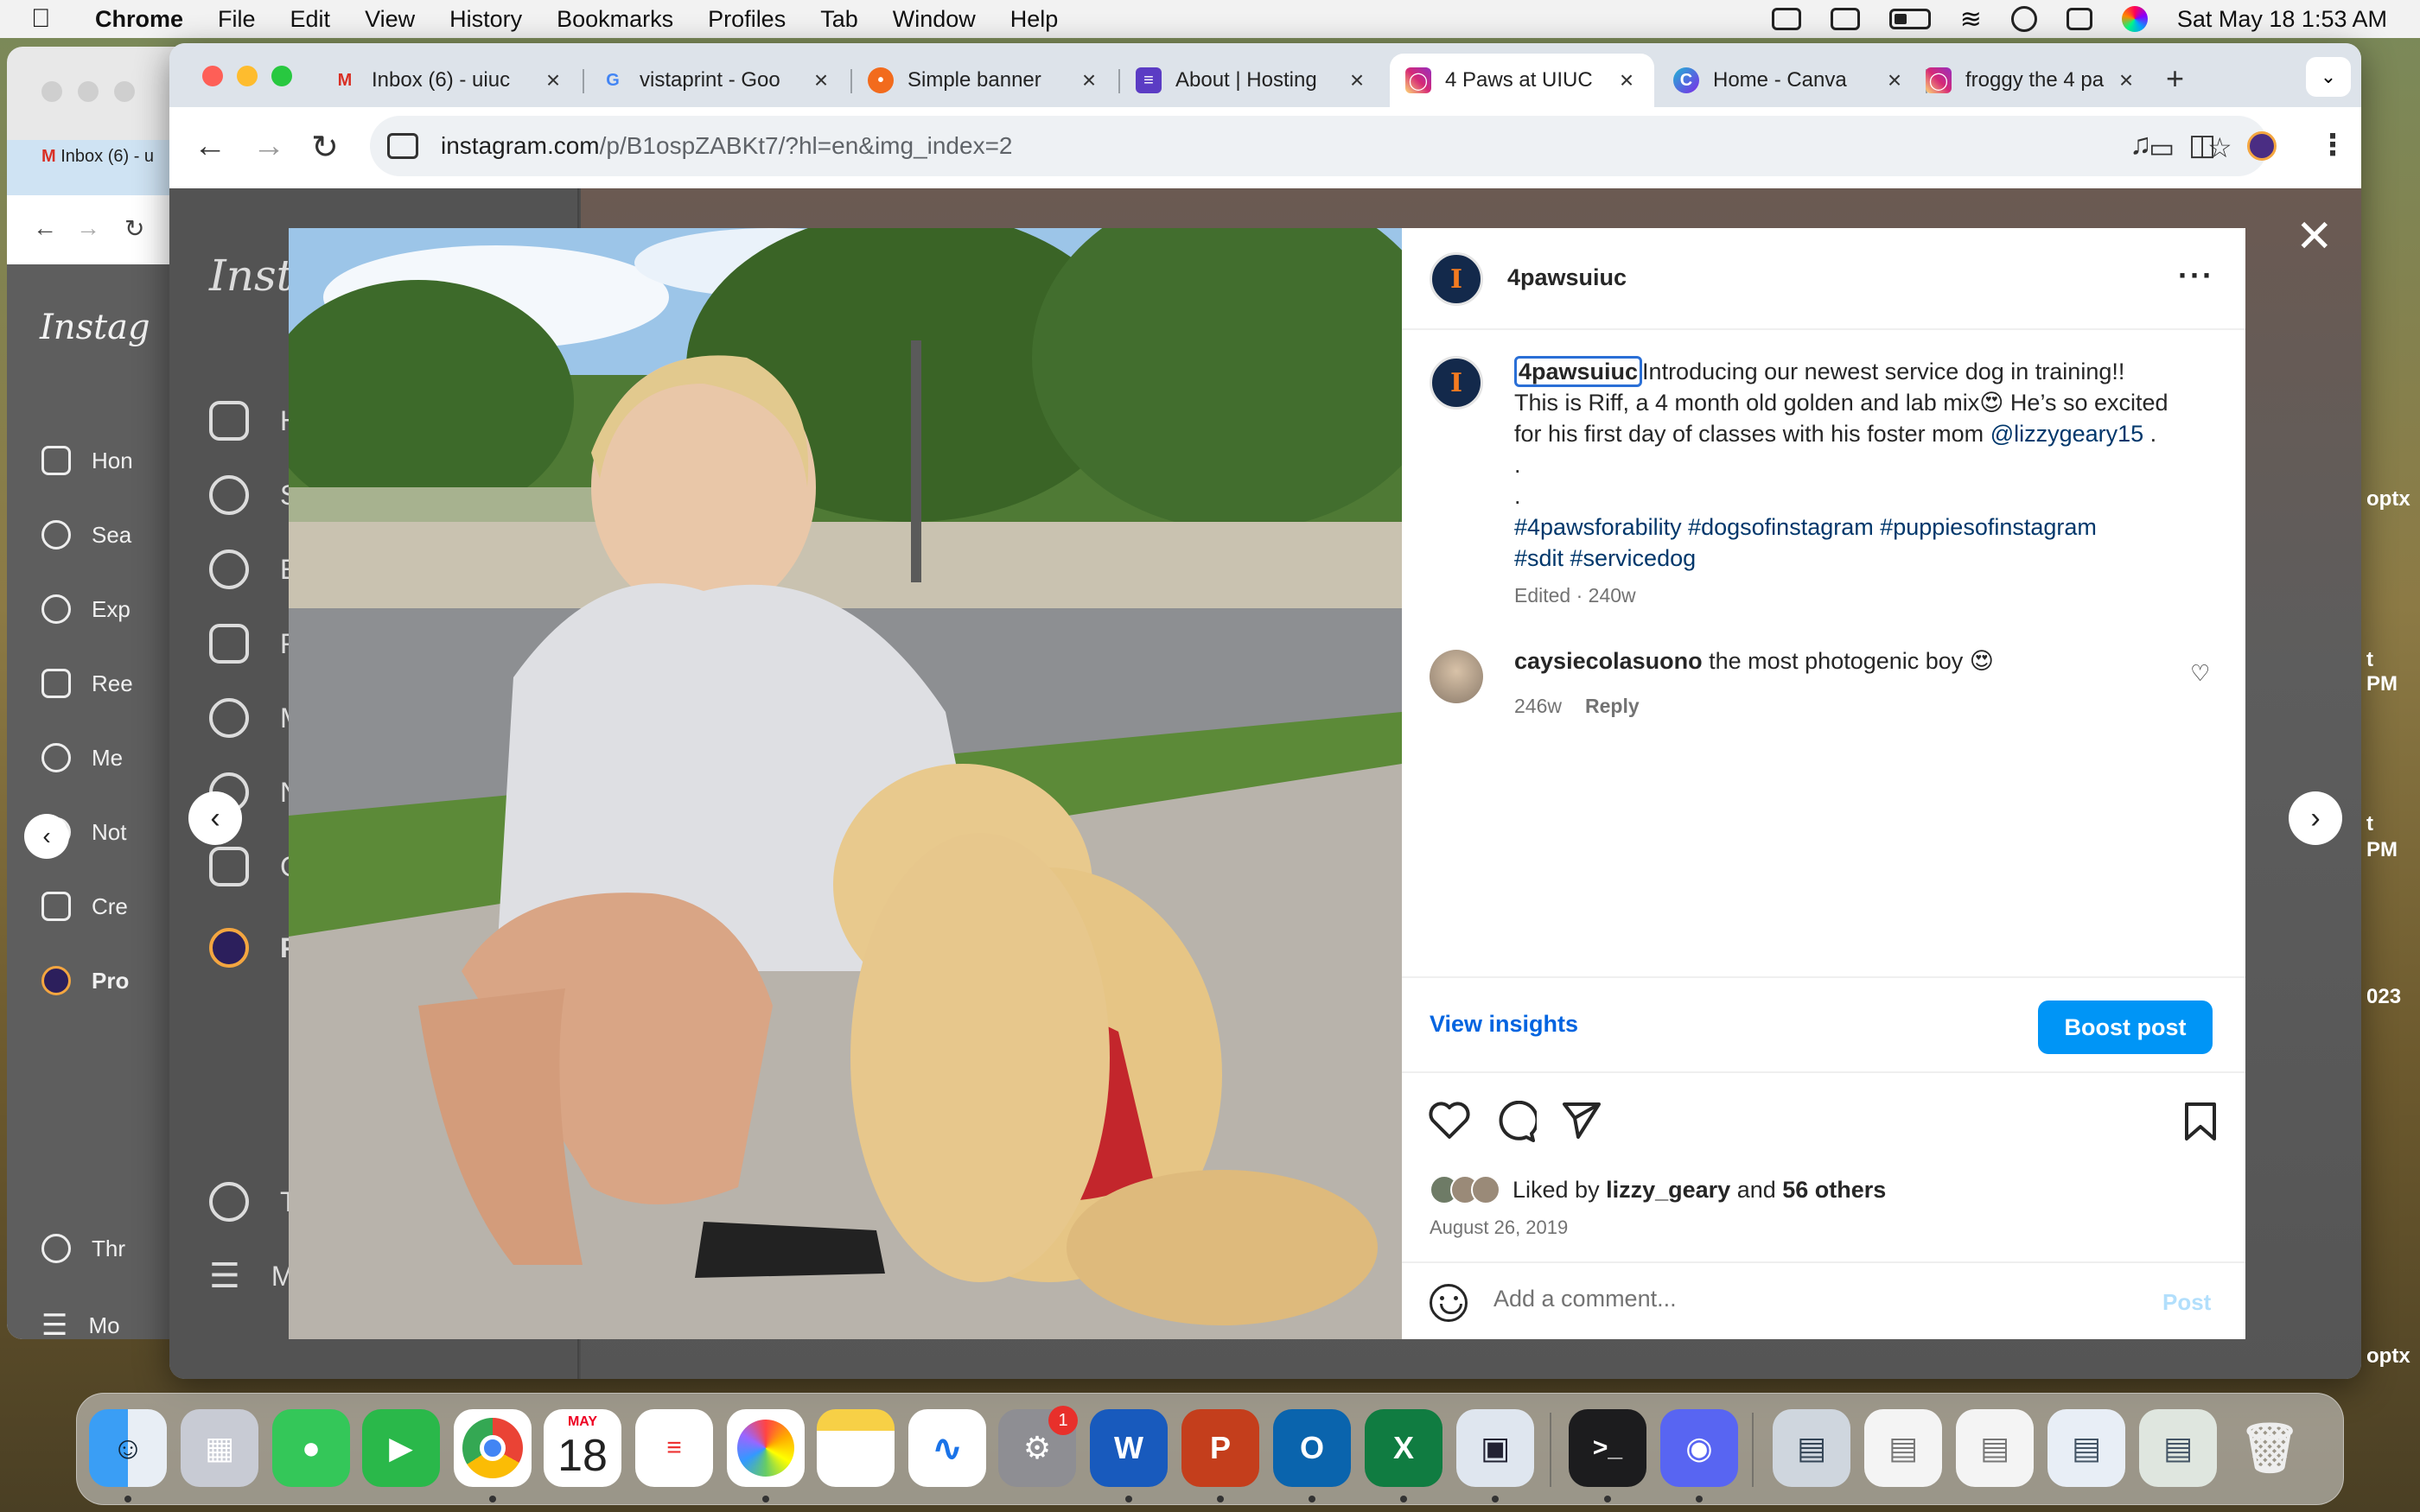 The width and height of the screenshot is (2420, 1512). I want to click on reminders-icon: ≡, so click(674, 1448).